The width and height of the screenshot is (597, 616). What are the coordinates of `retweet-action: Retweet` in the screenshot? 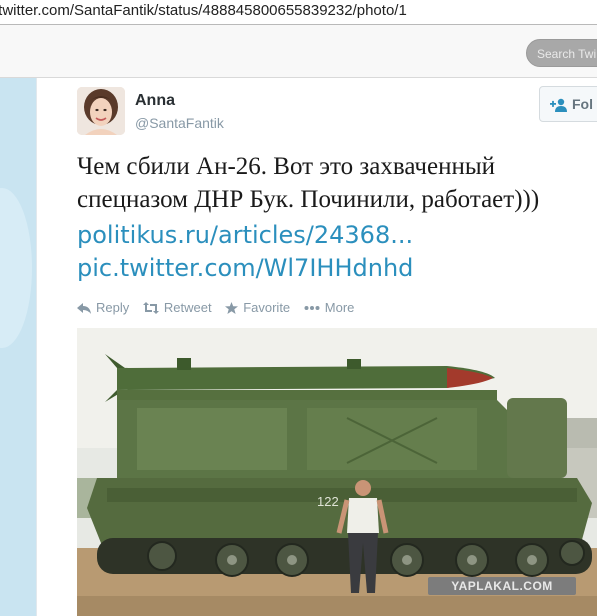 It's located at (177, 307).